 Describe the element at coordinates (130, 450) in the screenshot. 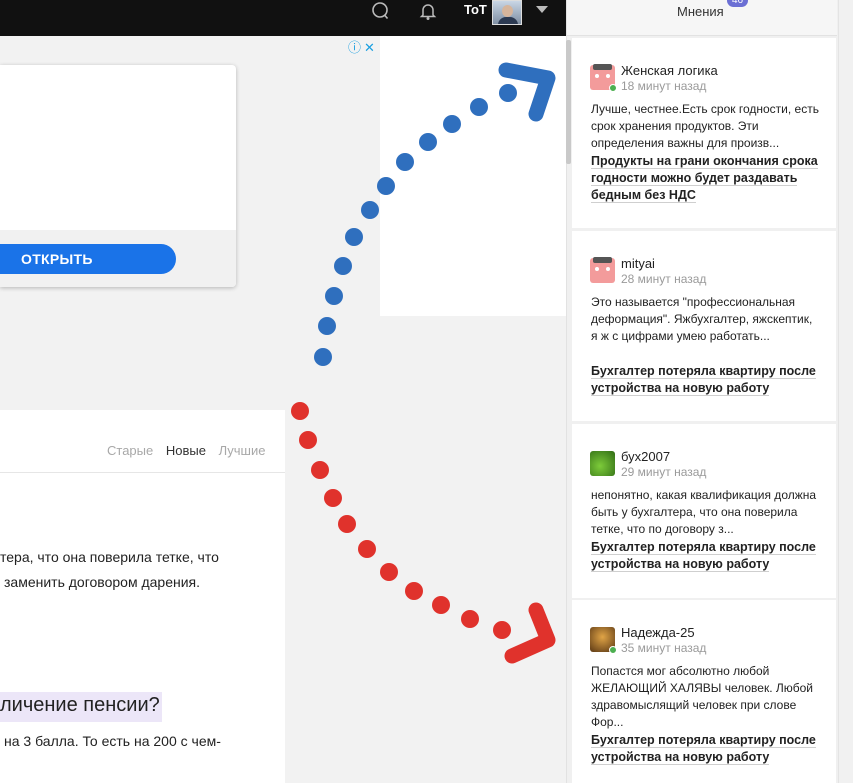

I see `tab-oldest: Старые` at that location.